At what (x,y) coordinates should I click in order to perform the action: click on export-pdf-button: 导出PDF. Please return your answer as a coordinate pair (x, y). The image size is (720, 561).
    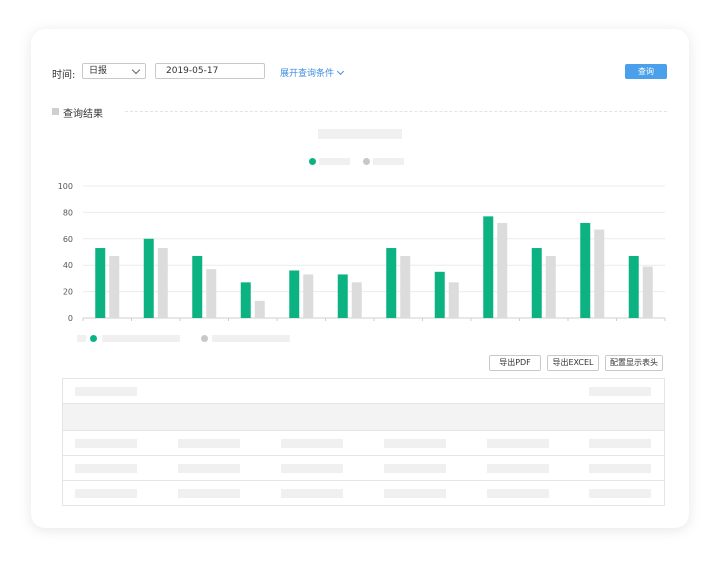
    Looking at the image, I should click on (515, 363).